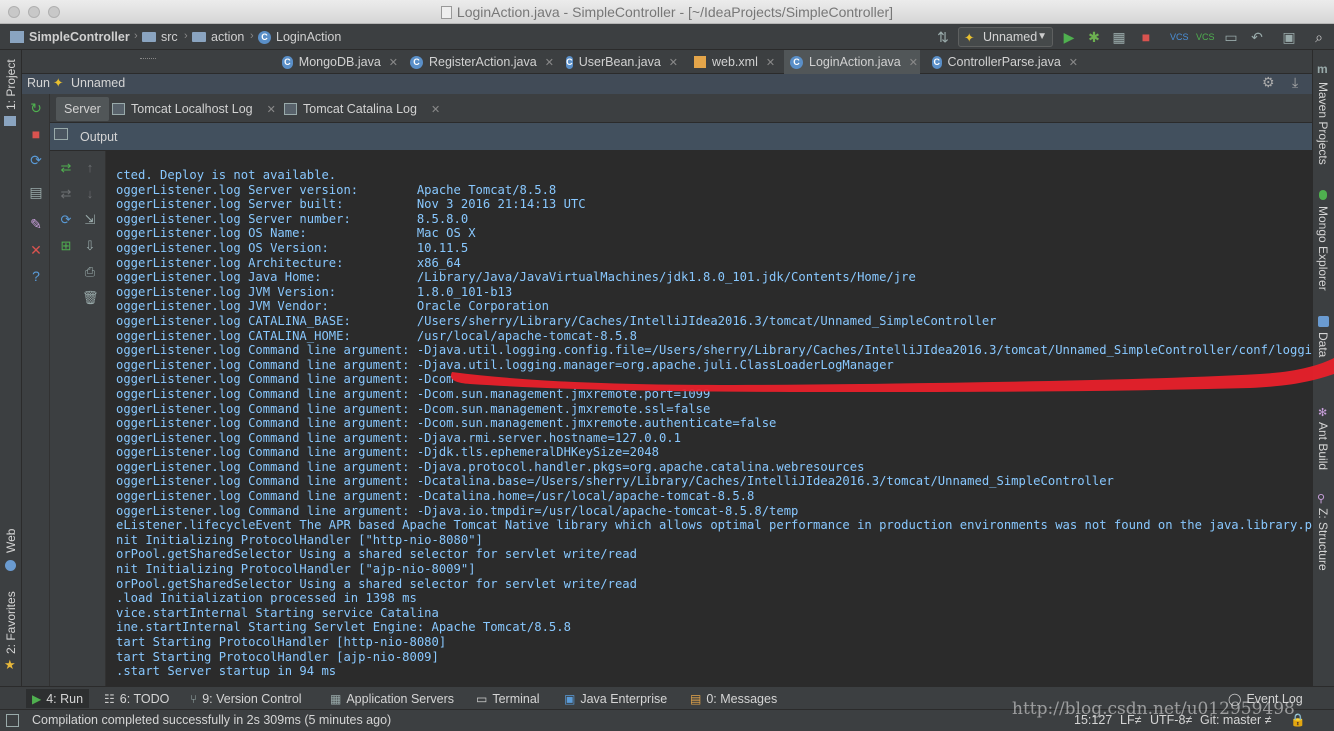  I want to click on folder-icon, so click(149, 37).